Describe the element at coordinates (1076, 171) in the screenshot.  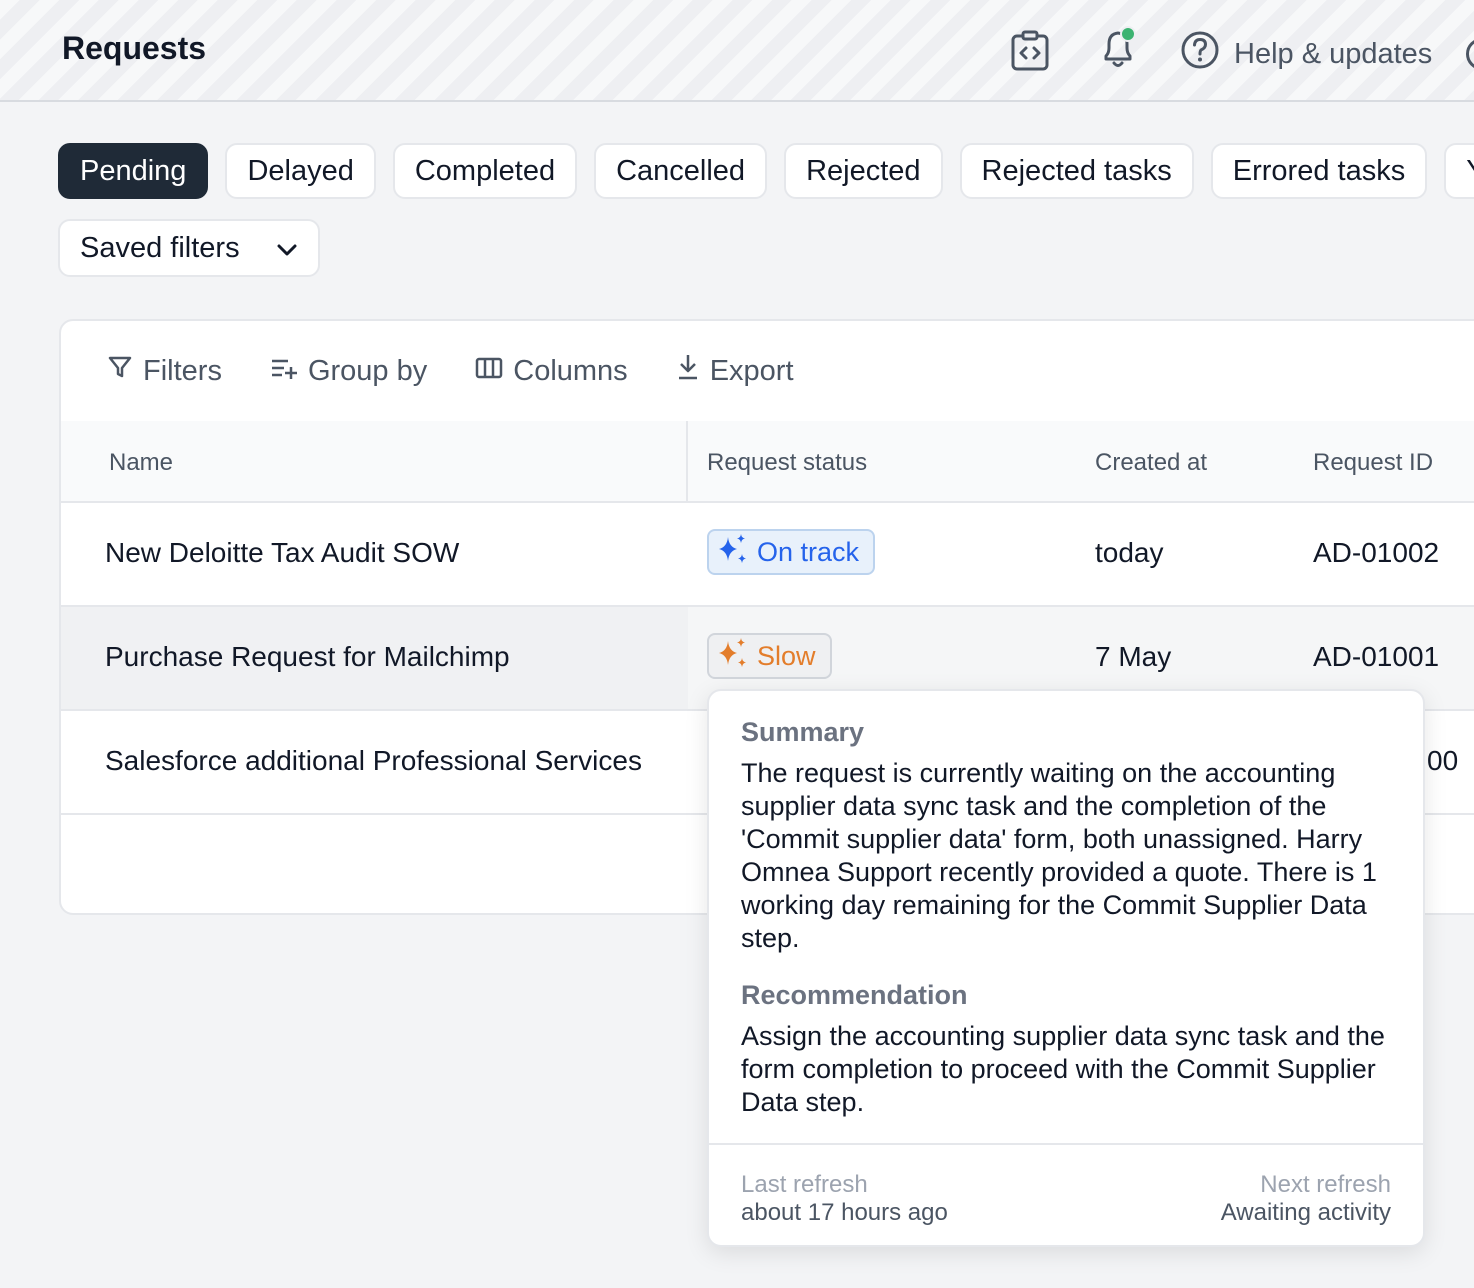
I see `tab-rejected-tasks: Rejected tasks` at that location.